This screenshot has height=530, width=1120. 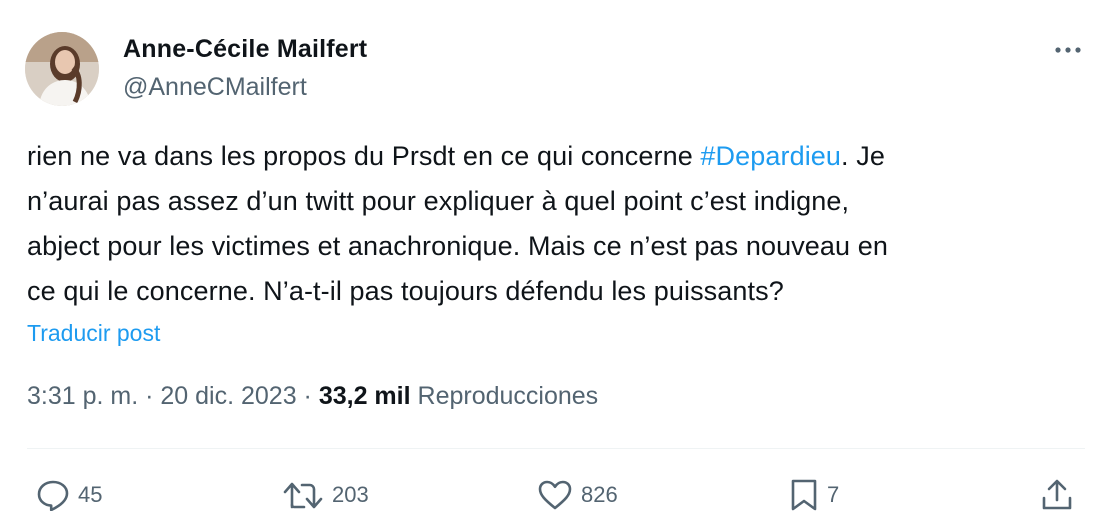 I want to click on views-count: 33,2 mil, so click(x=364, y=396).